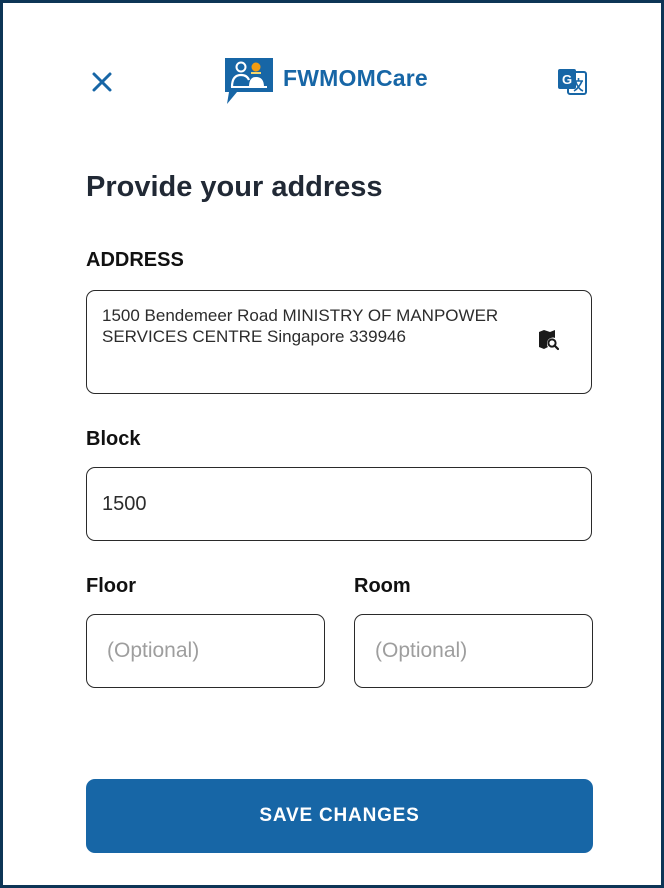 Image resolution: width=664 pixels, height=888 pixels. I want to click on room-label: Room, so click(382, 586).